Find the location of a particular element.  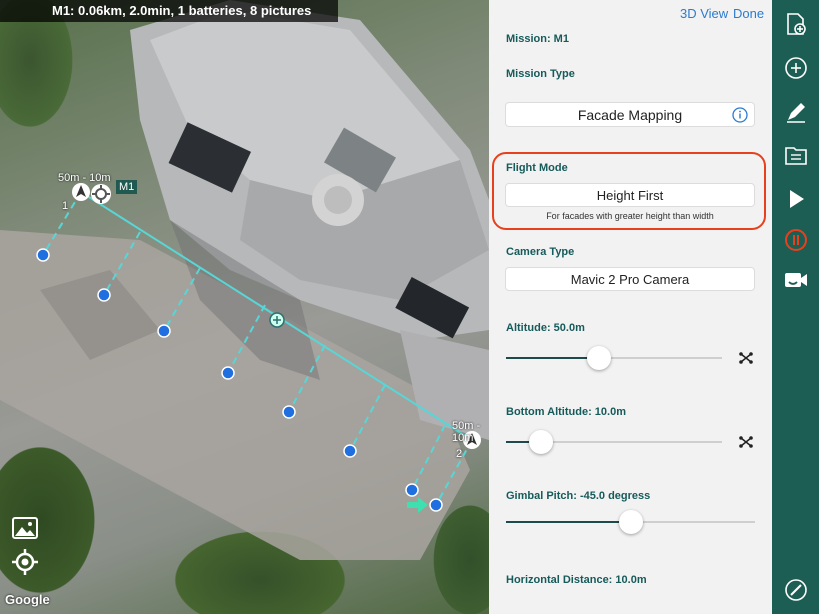

altitude-label: Altitude: 50.0m is located at coordinates (545, 328).